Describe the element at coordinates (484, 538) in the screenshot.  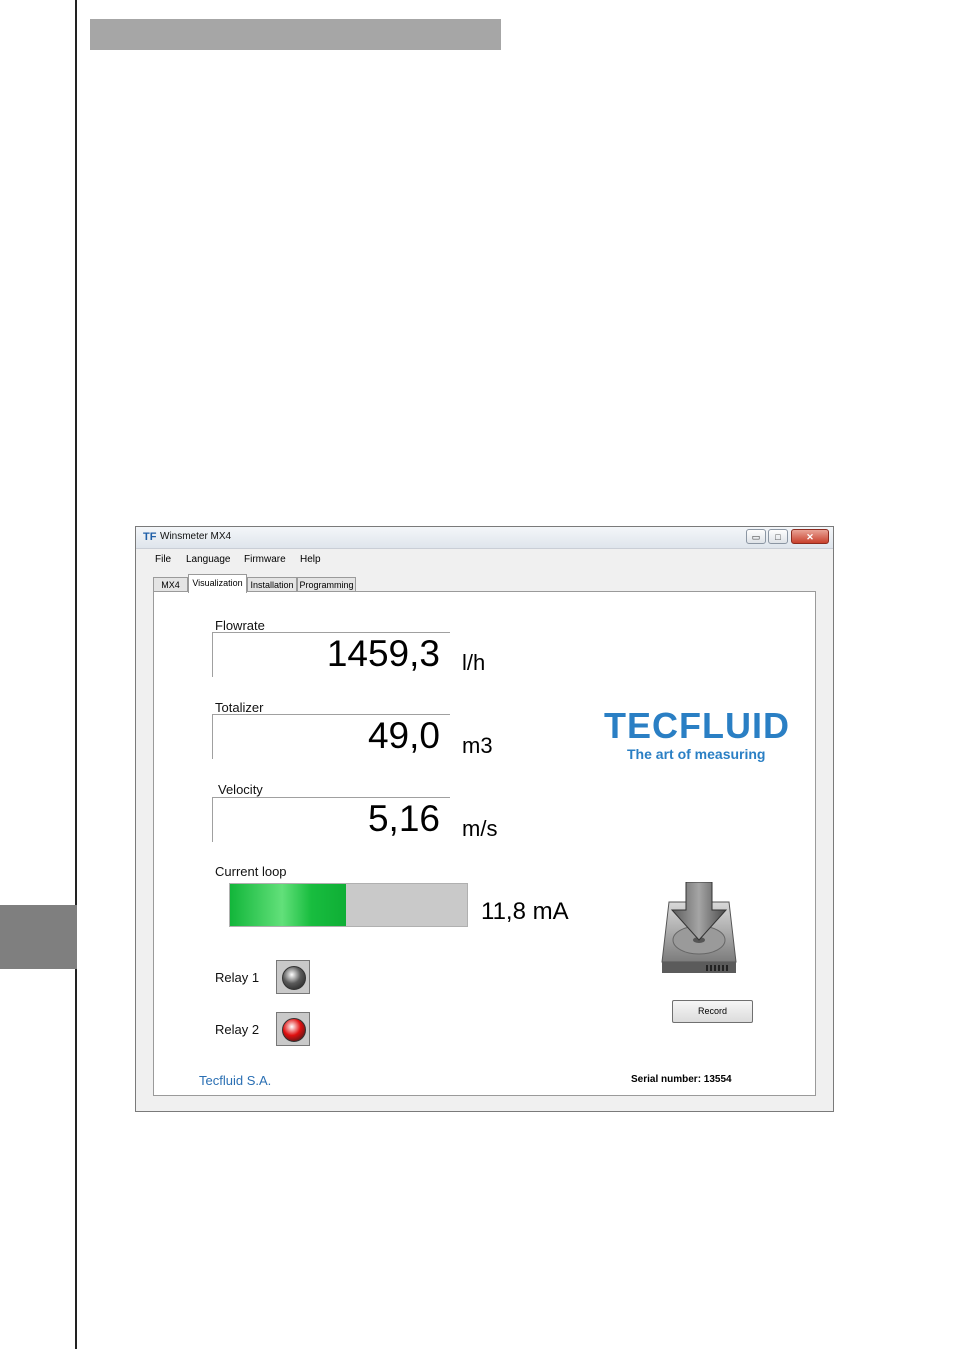
I see `title-bar: TF Winsmeter MX4 ▭ □ ✕` at that location.